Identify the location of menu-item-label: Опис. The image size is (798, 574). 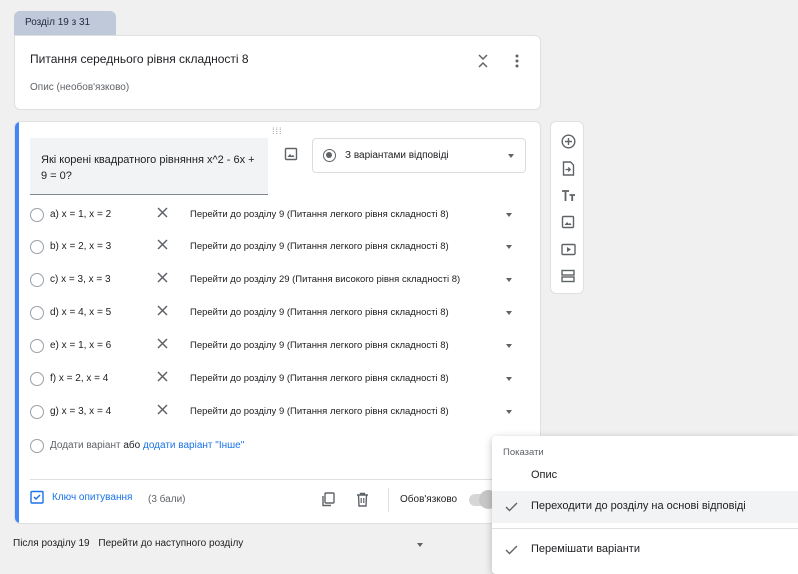
(544, 475).